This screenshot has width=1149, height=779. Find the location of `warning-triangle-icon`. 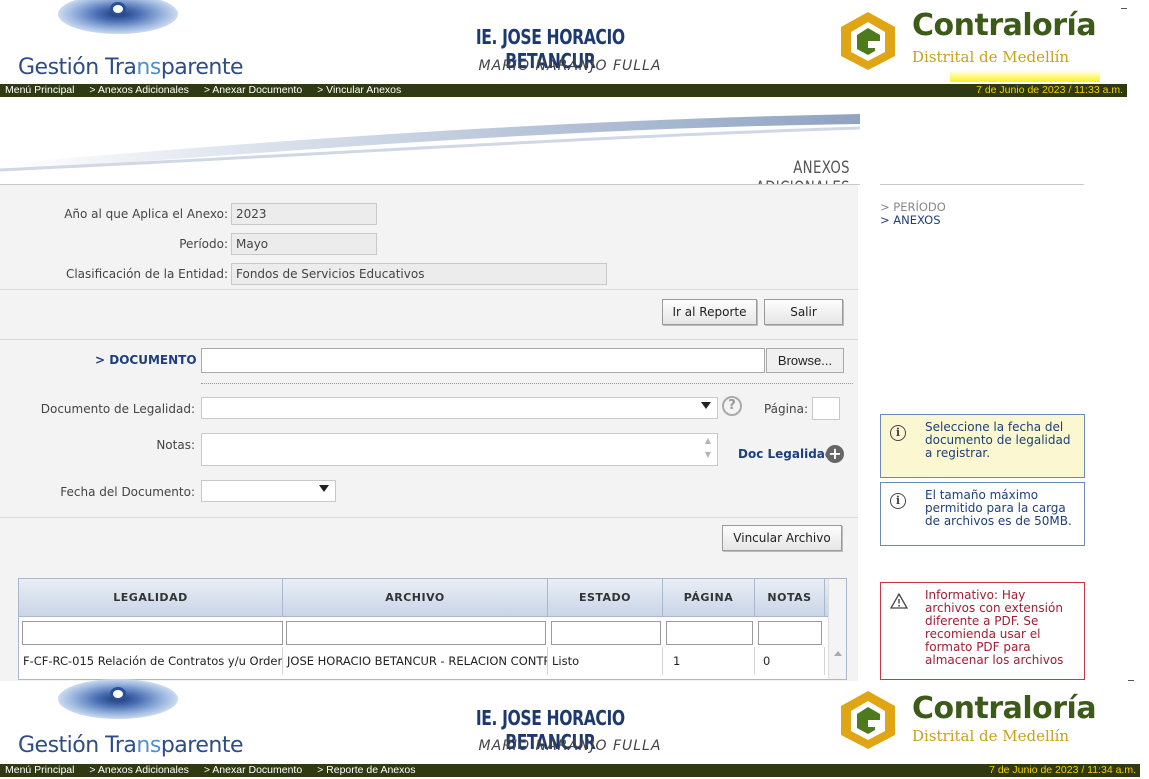

warning-triangle-icon is located at coordinates (899, 601).